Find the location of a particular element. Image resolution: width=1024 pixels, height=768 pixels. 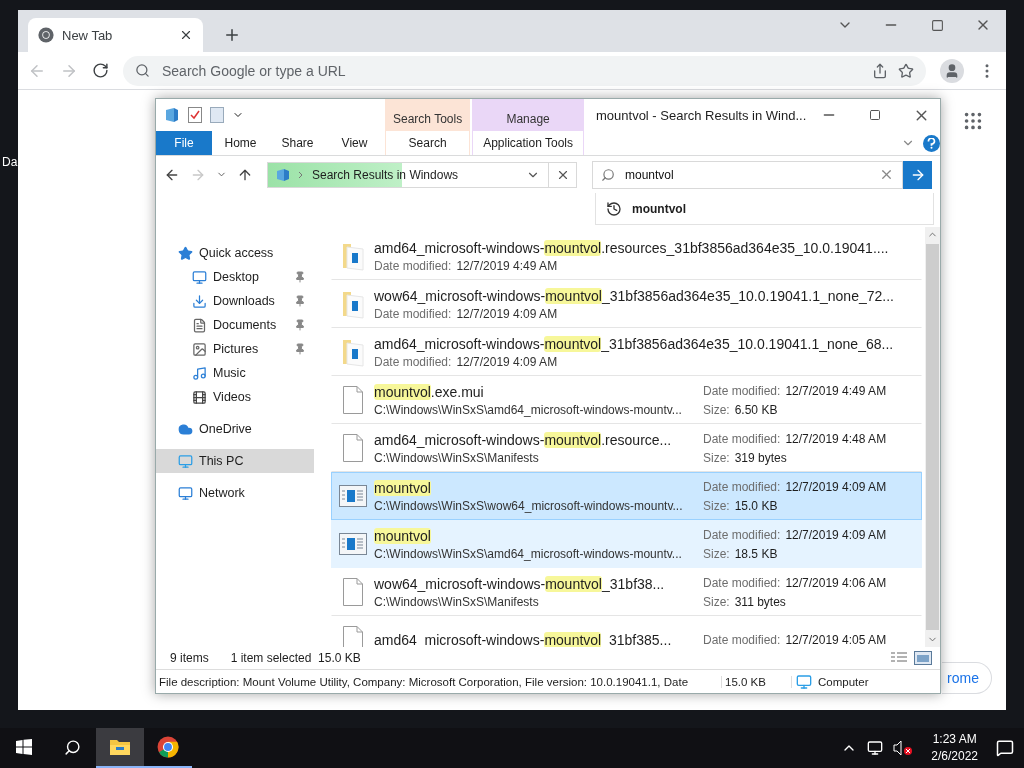

music-note-icon is located at coordinates (199, 373).